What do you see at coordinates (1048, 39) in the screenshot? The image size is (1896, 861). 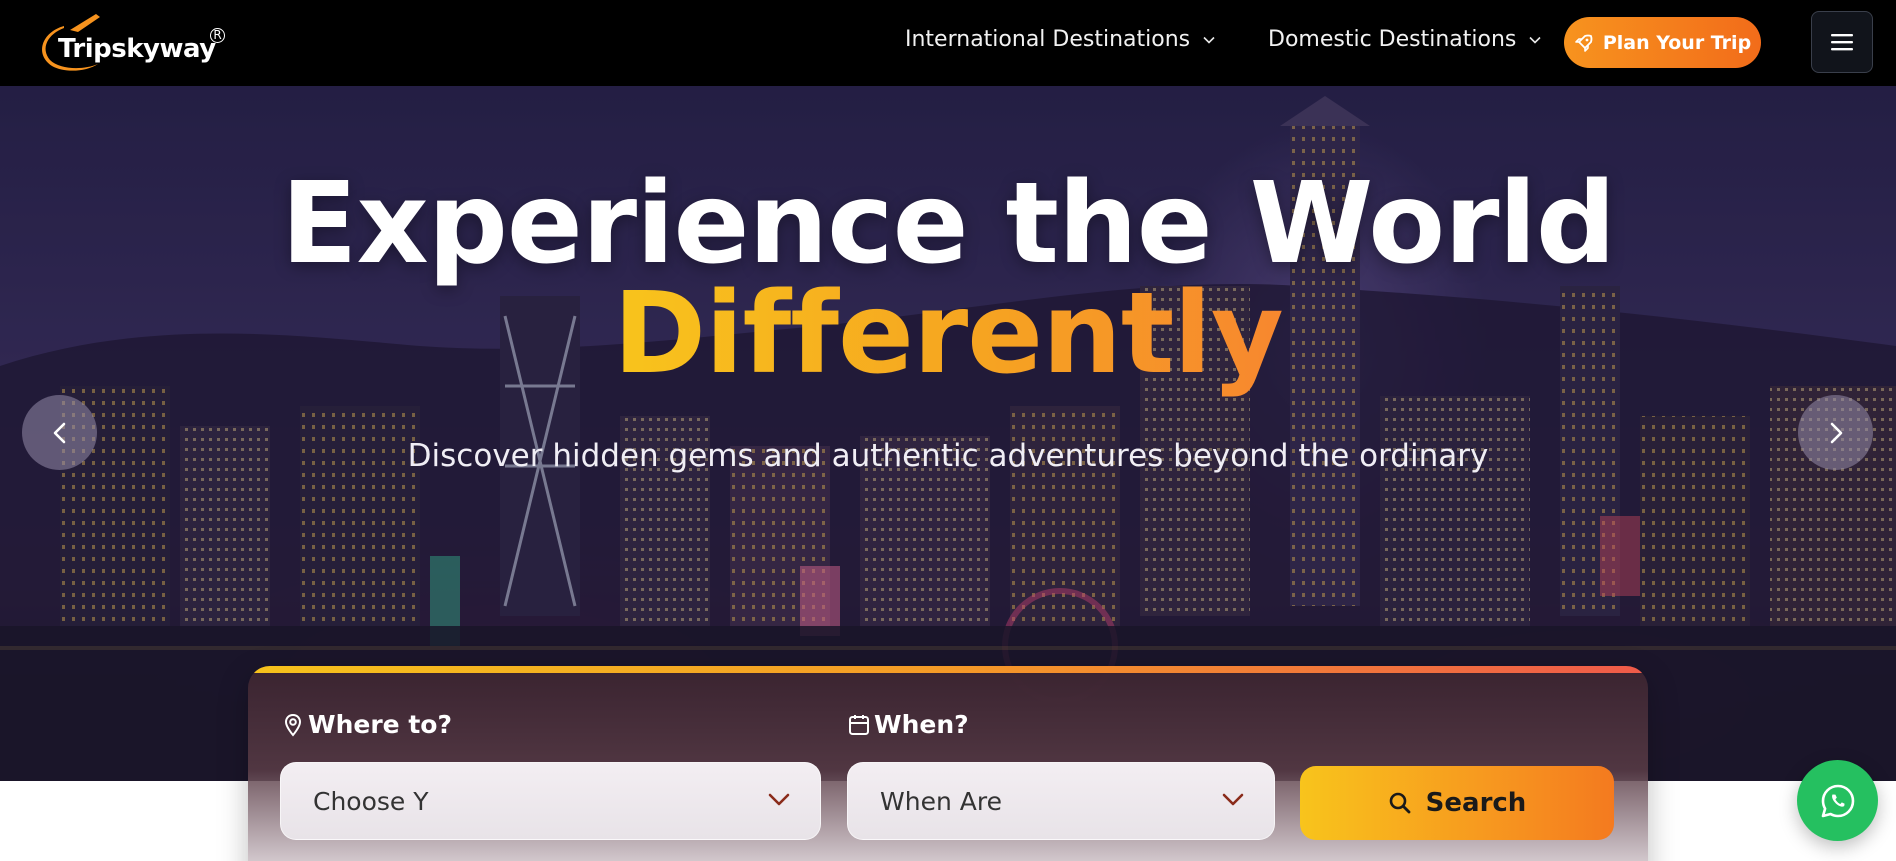 I see `nav-label: International Destinations` at bounding box center [1048, 39].